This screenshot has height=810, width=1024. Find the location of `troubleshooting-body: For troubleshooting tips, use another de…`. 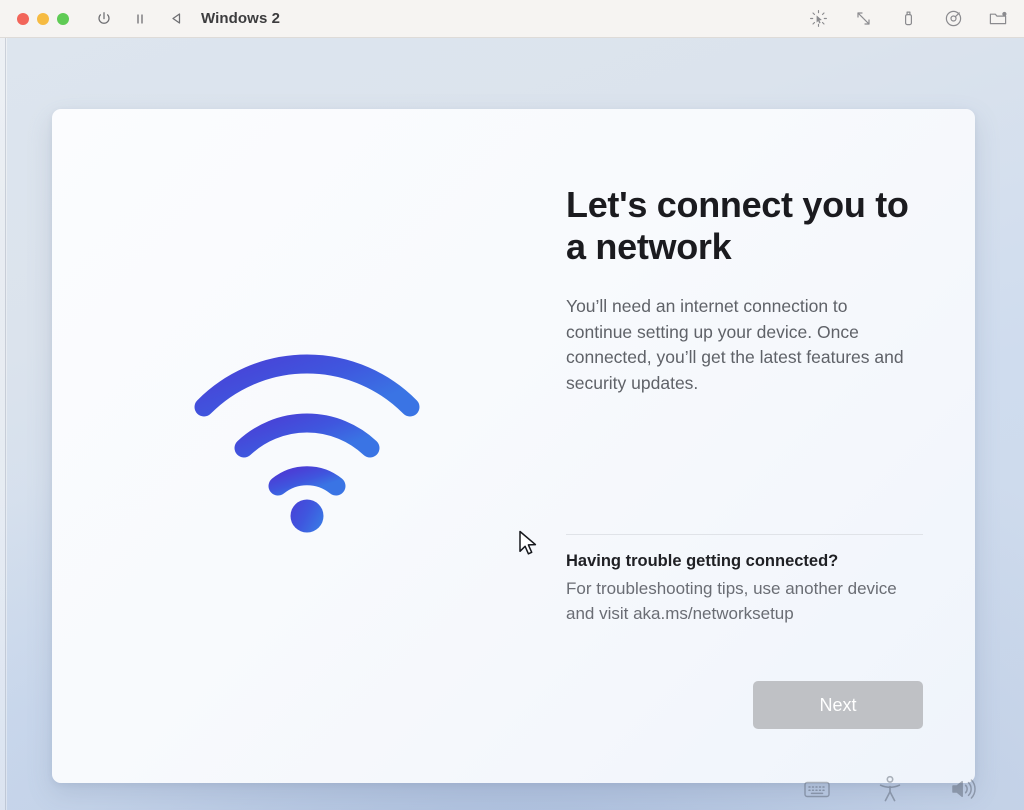

troubleshooting-body: For troubleshooting tips, use another de… is located at coordinates (731, 601).